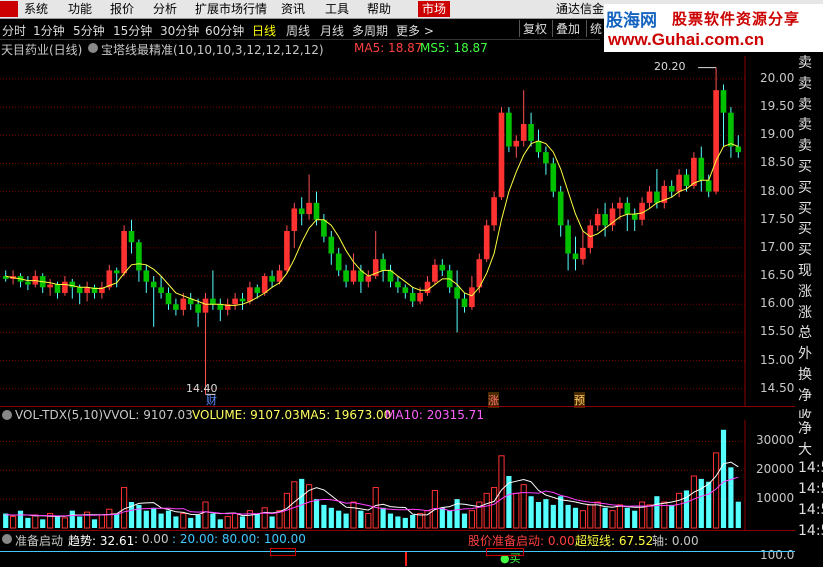 This screenshot has height=567, width=823. I want to click on super-short-value: 超短线: 67.52, so click(614, 541).